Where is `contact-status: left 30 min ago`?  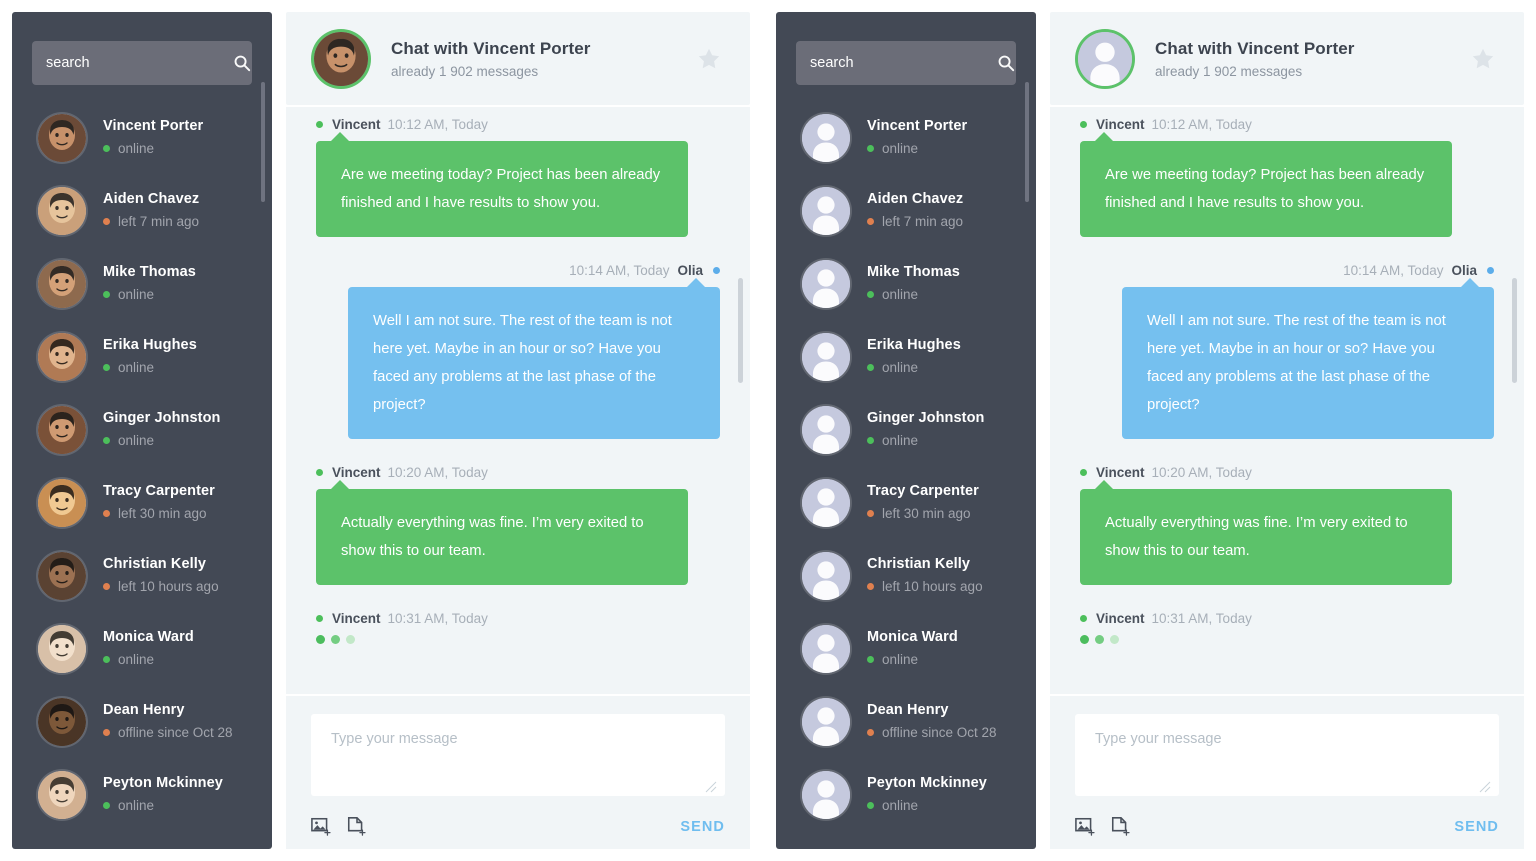
contact-status: left 30 min ago is located at coordinates (923, 513).